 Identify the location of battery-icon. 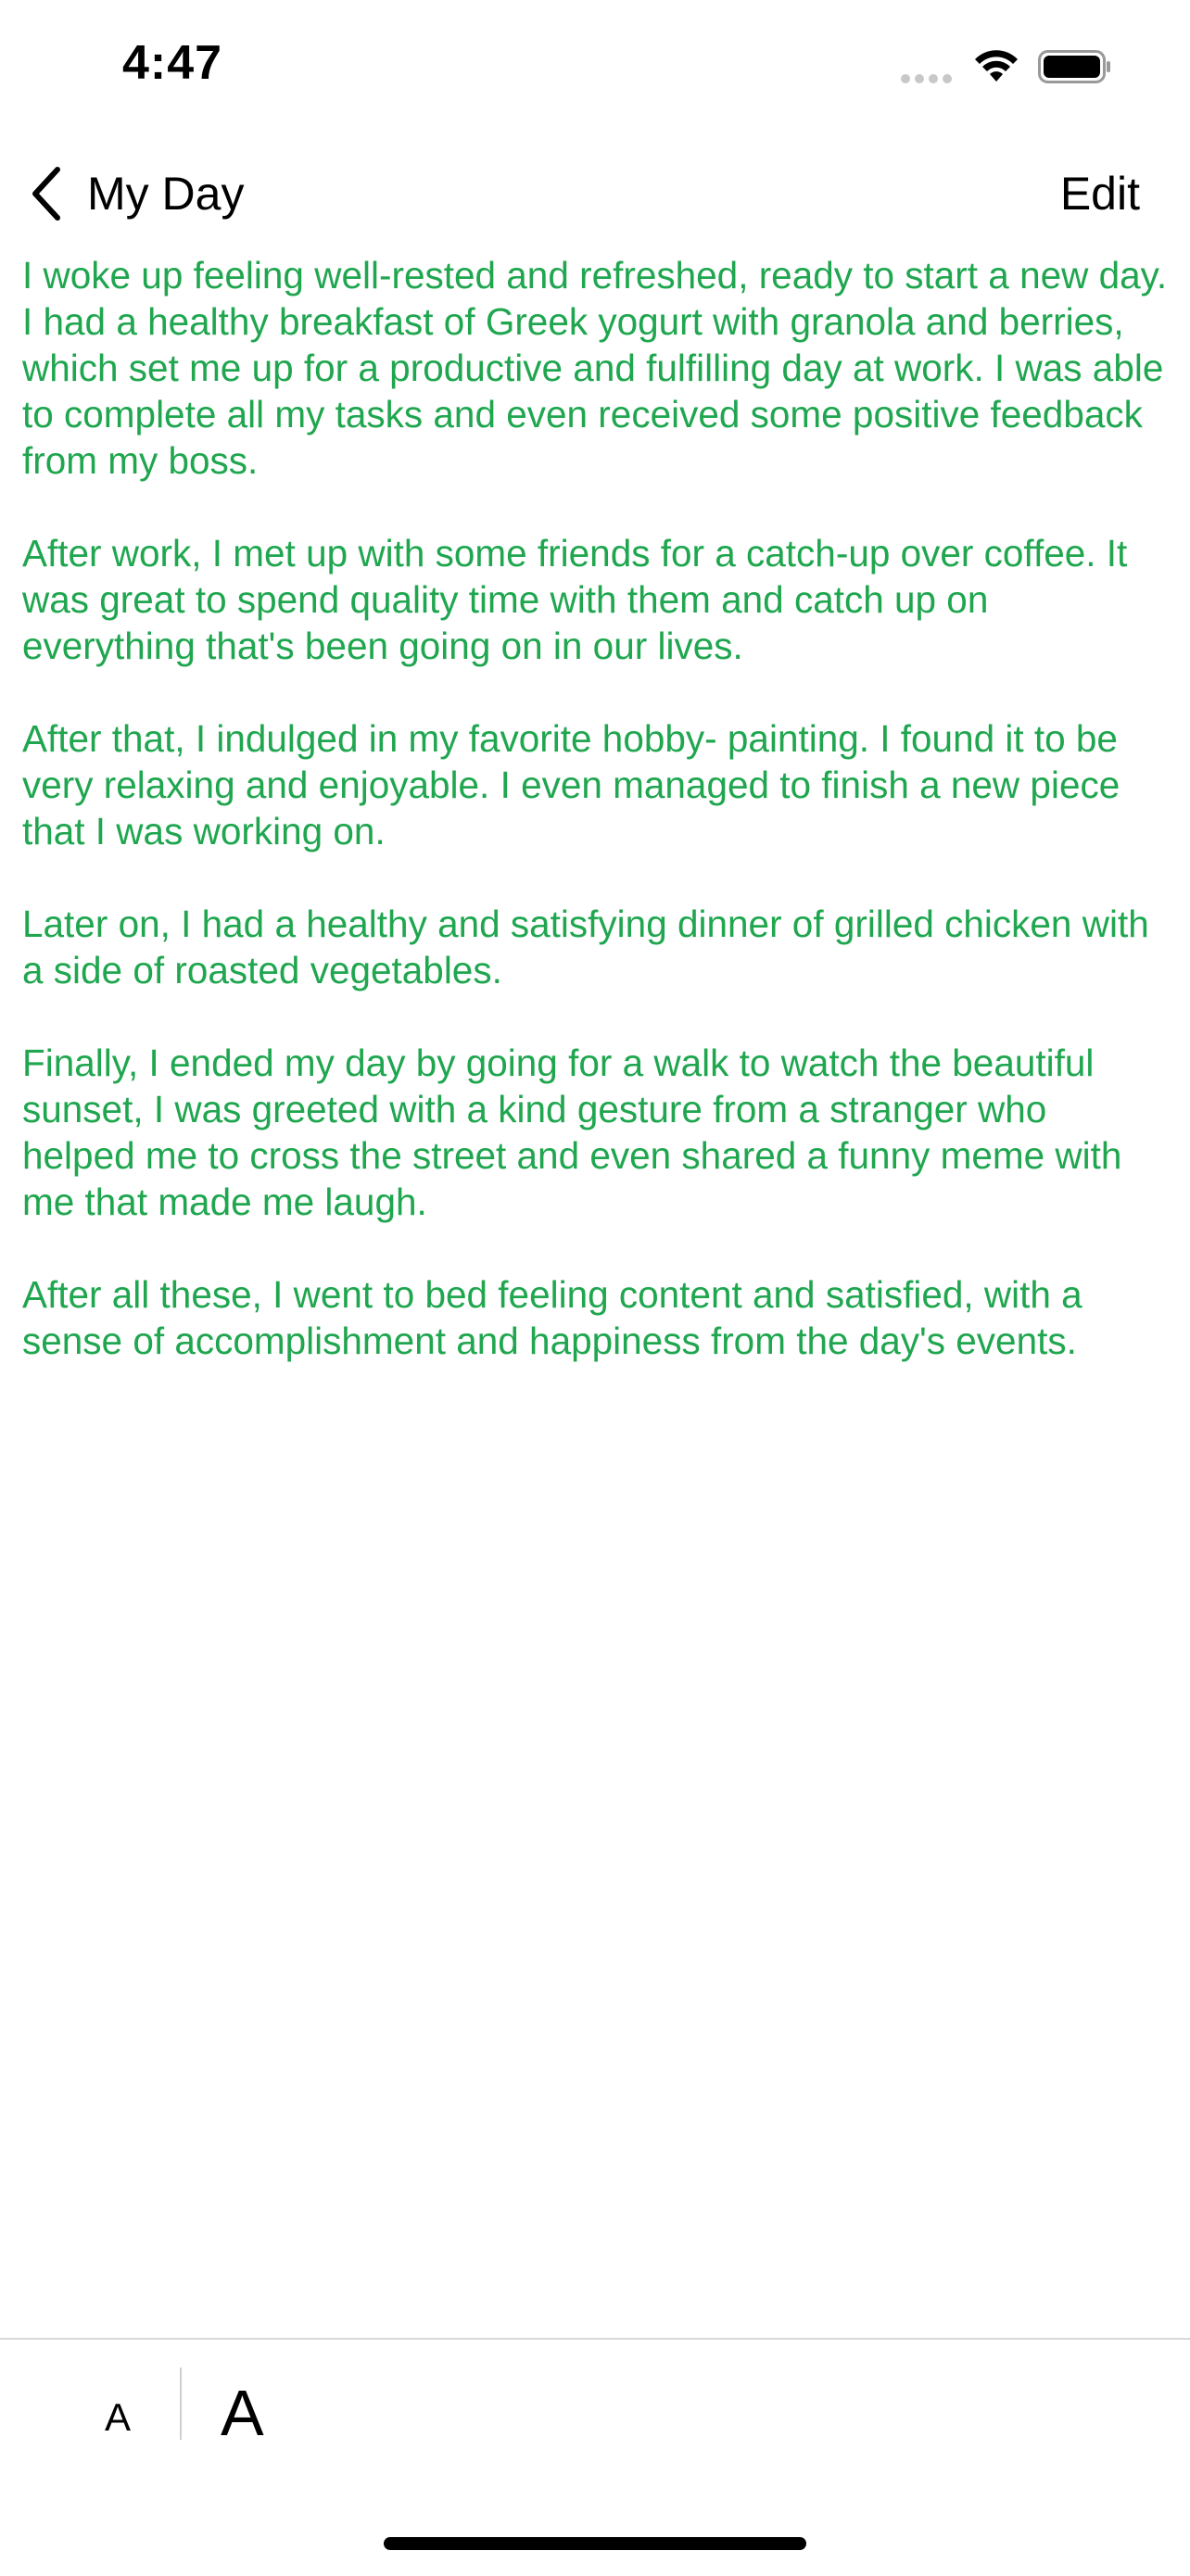
(1074, 66).